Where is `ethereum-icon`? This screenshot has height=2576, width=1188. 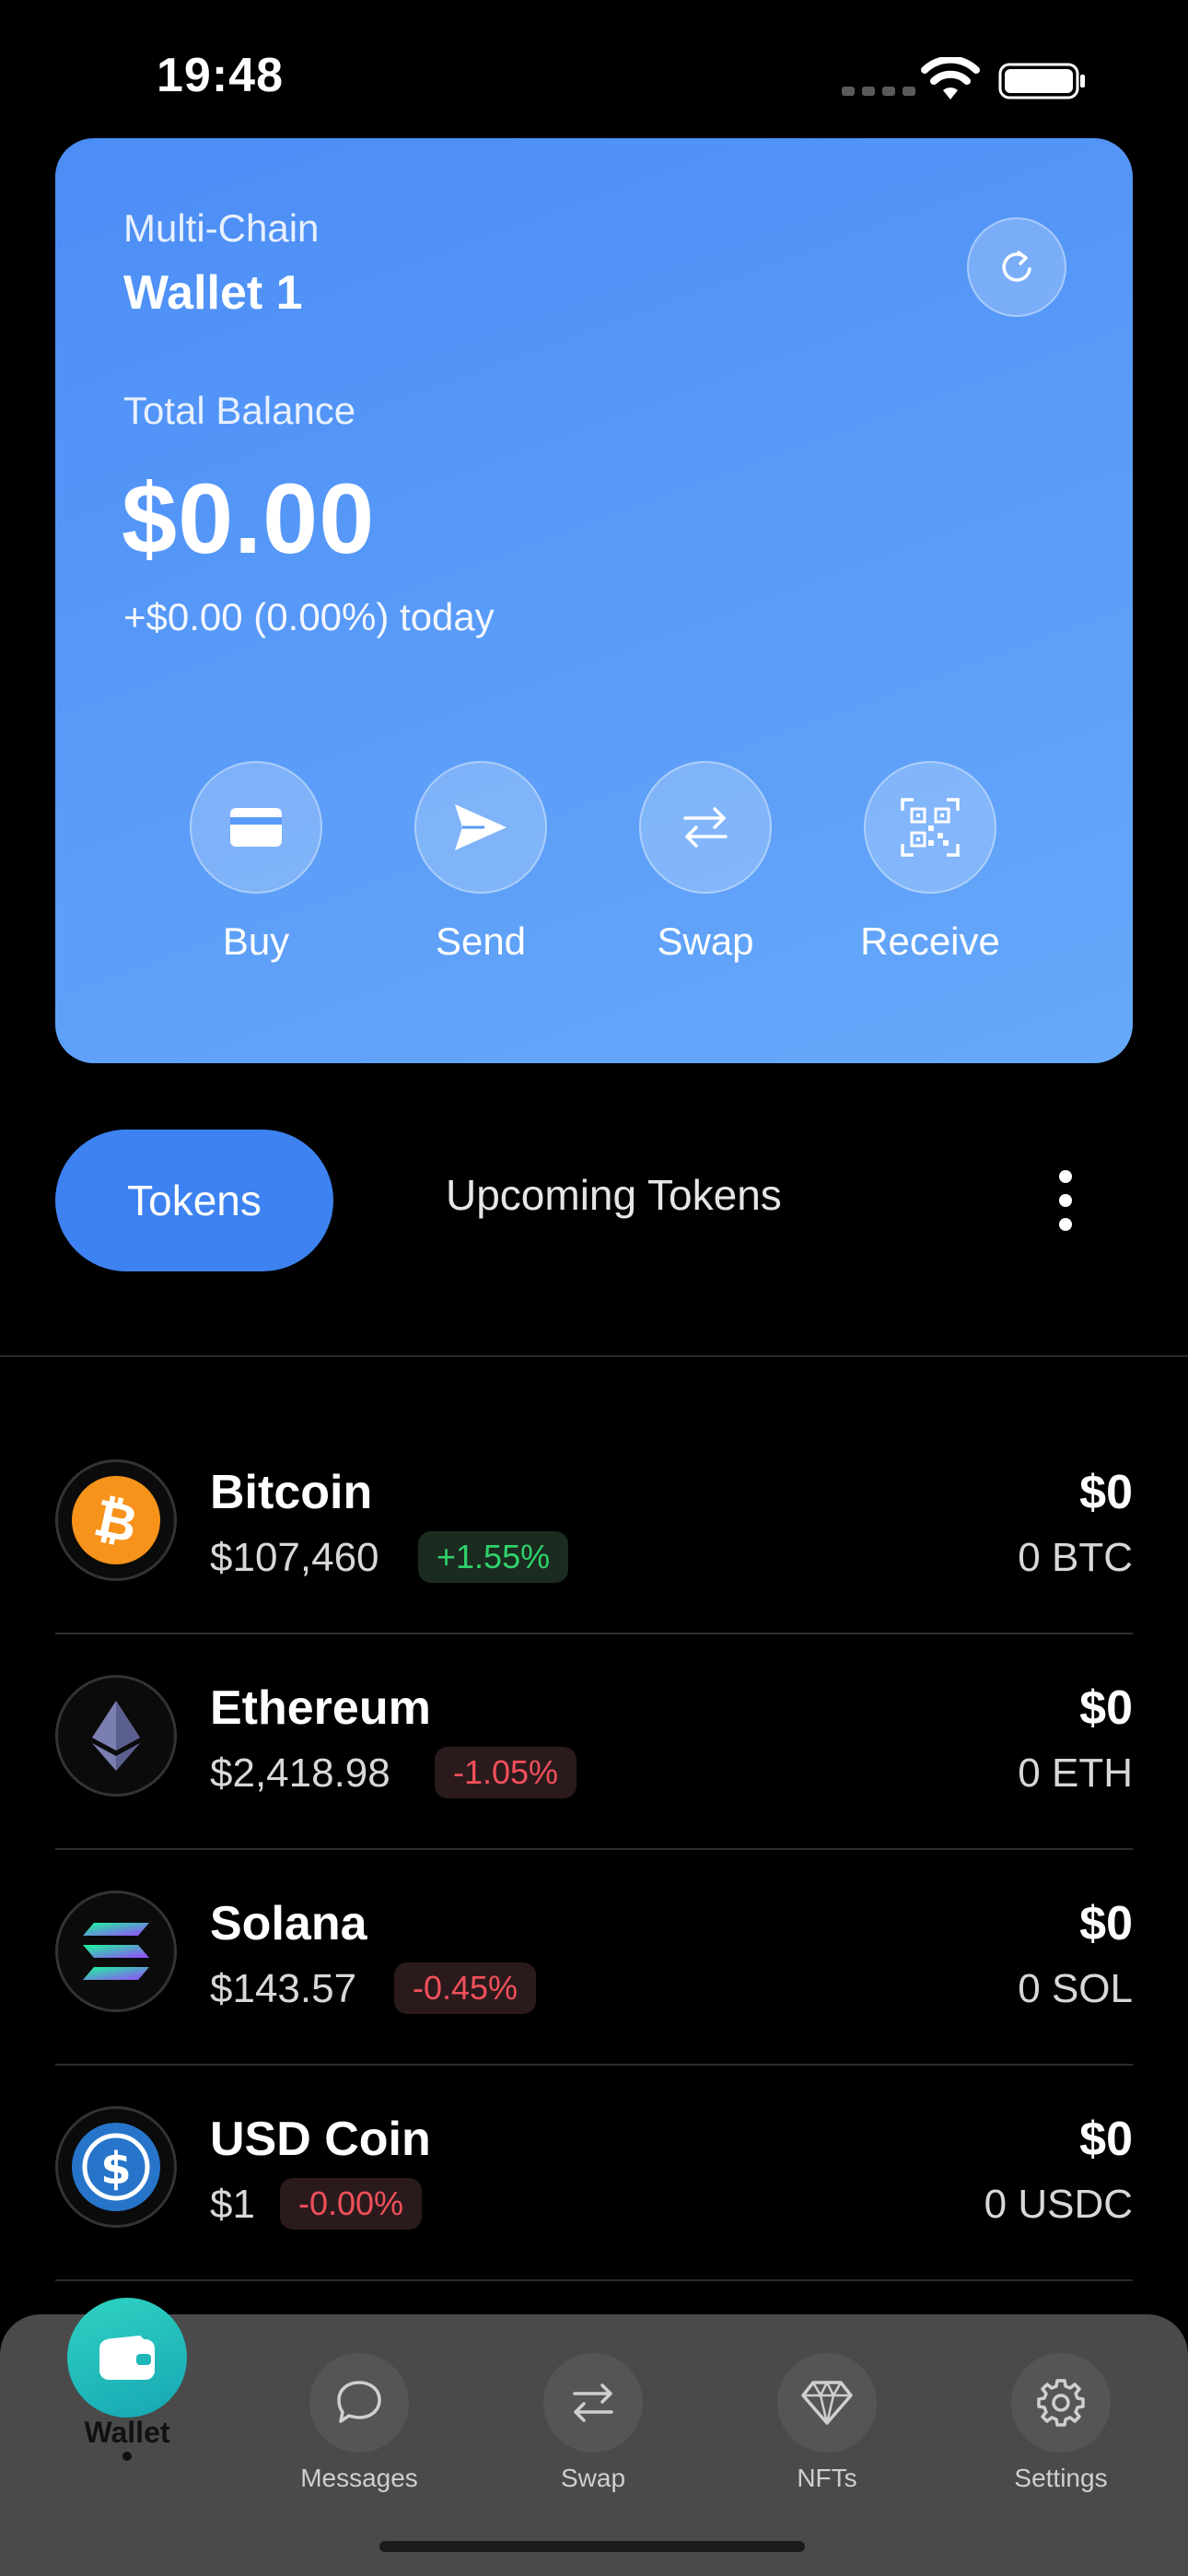 ethereum-icon is located at coordinates (116, 1736).